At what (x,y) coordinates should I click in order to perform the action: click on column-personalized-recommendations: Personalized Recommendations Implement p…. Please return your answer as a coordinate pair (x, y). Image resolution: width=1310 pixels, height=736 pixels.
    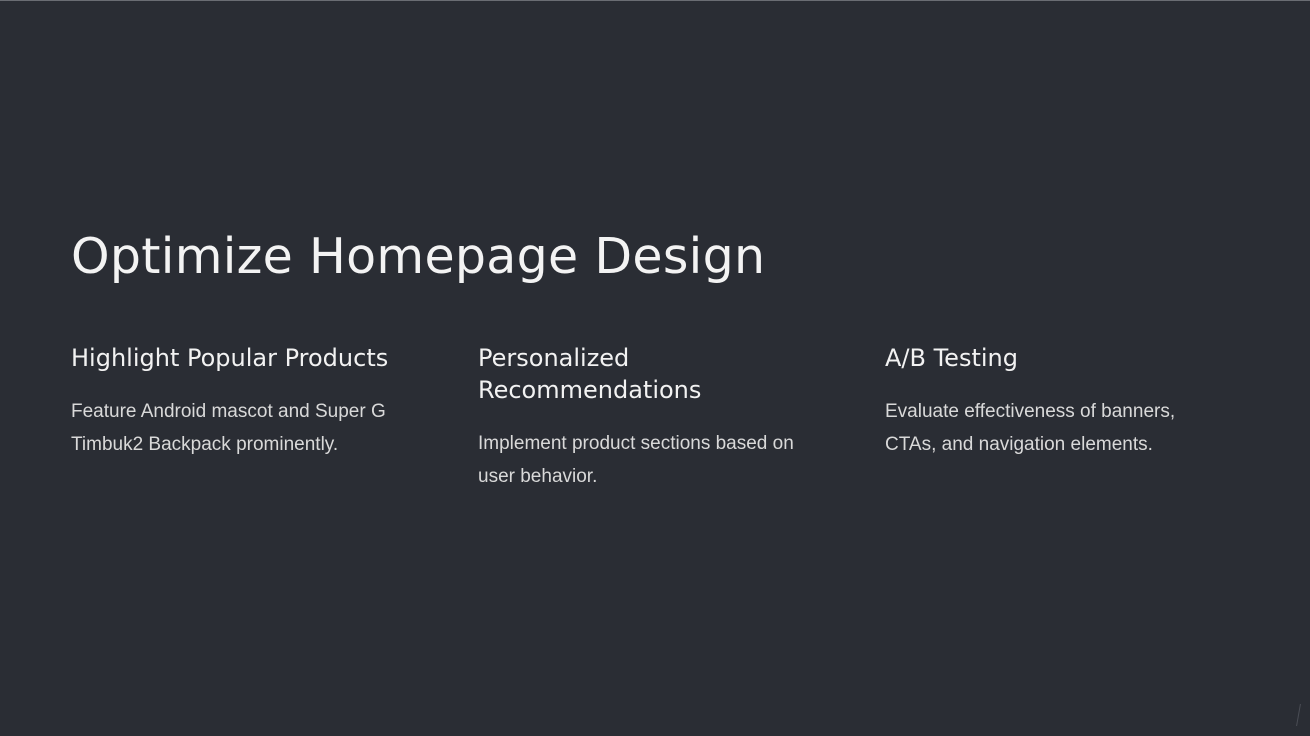
    Looking at the image, I should click on (681, 417).